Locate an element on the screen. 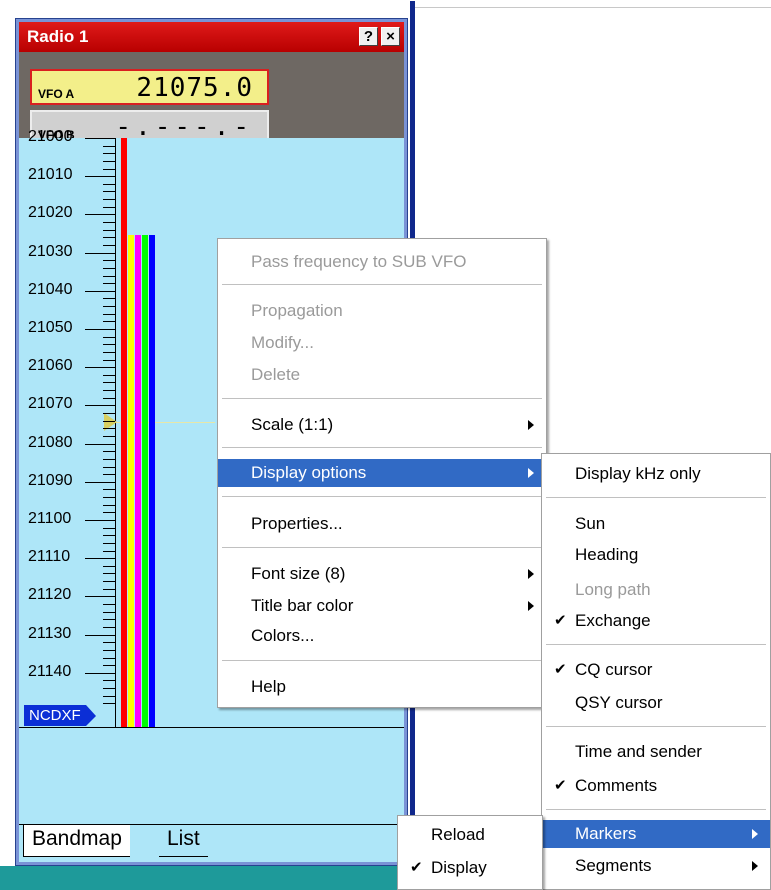 The width and height of the screenshot is (771, 890). background-line is located at coordinates (591, 7).